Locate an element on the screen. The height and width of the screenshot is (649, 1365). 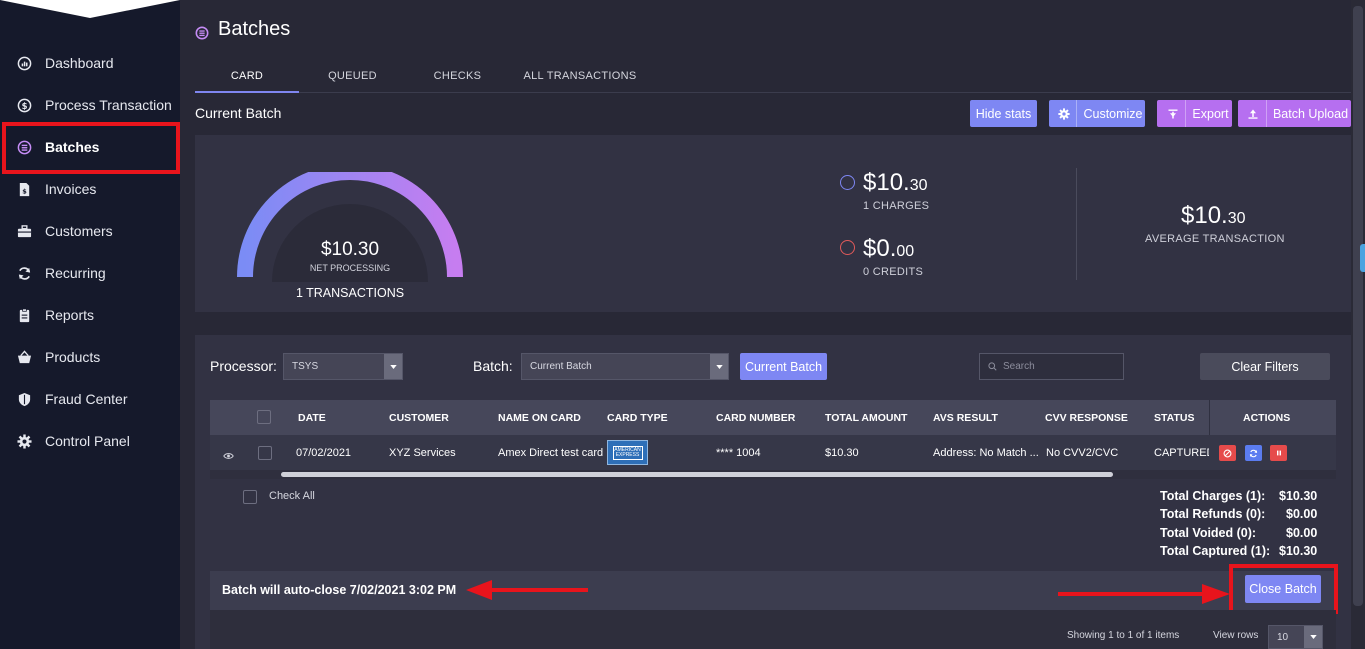
void-action-button is located at coordinates (1227, 453).